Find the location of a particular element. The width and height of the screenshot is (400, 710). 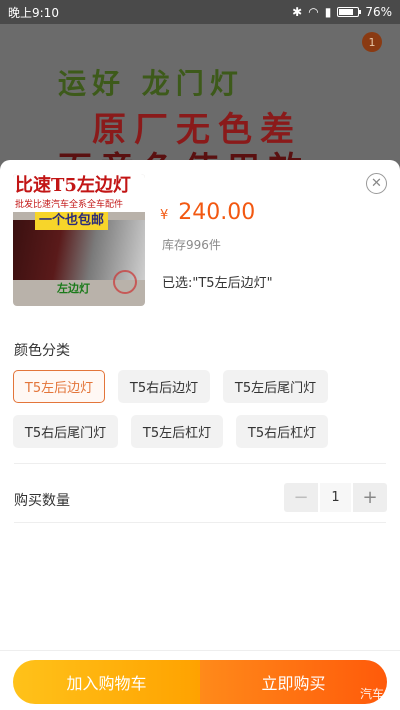

banner-text-1: 运好 龙门灯 is located at coordinates (151, 83).